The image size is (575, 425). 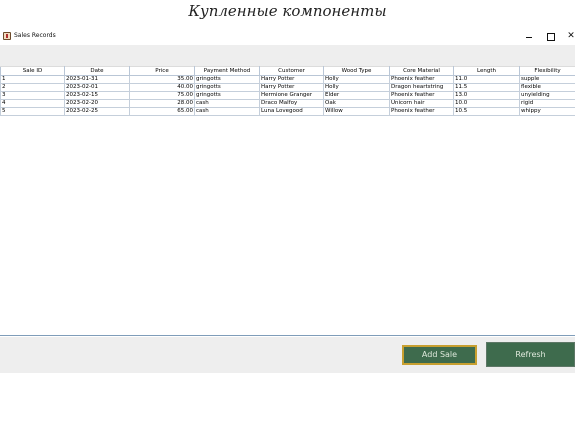 I want to click on cell-customer: Hermione Granger, so click(x=291, y=95).